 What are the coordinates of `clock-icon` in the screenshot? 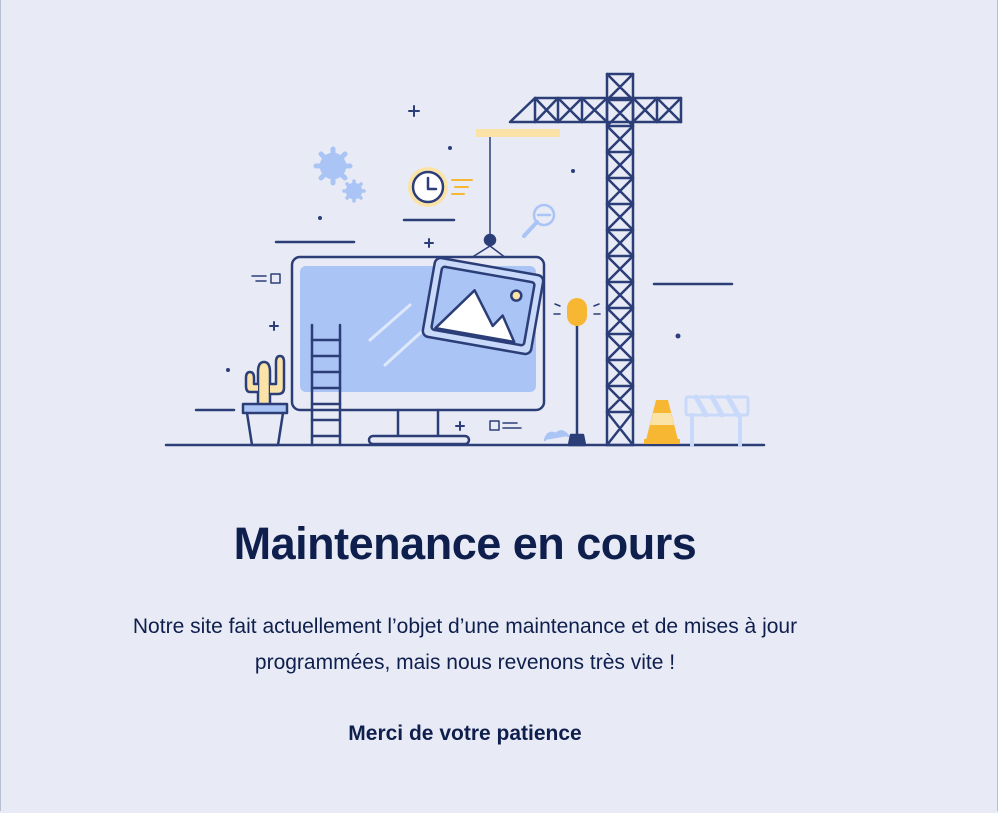 It's located at (440, 187).